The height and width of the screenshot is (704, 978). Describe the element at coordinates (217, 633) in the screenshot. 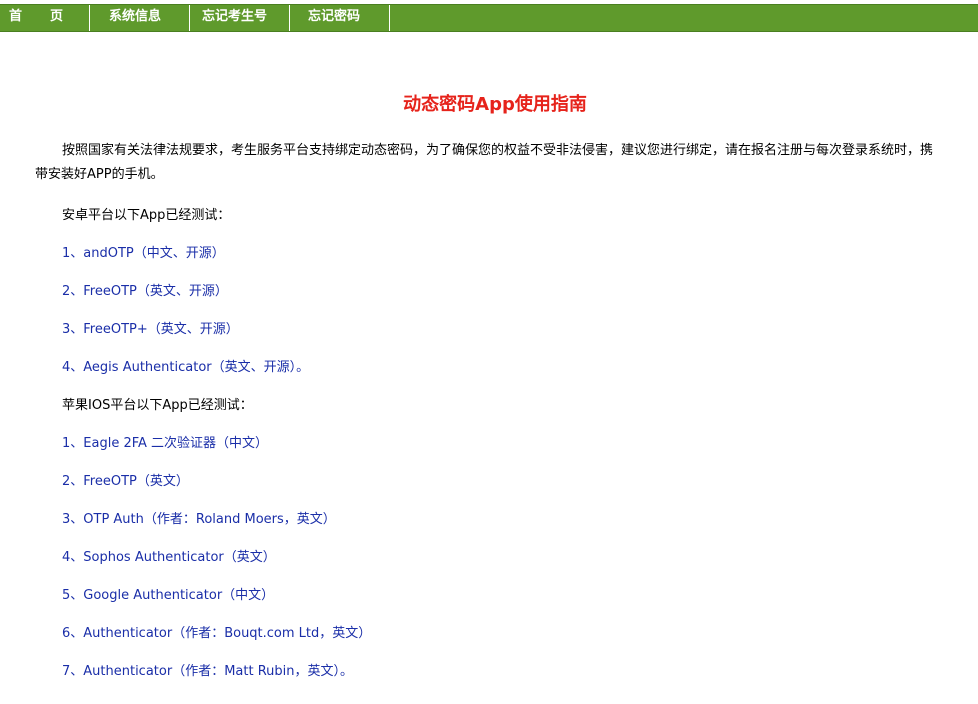

I see `ios-app-item: 6、Authenticator（作者：Bouqt.com Ltd，英文）` at that location.